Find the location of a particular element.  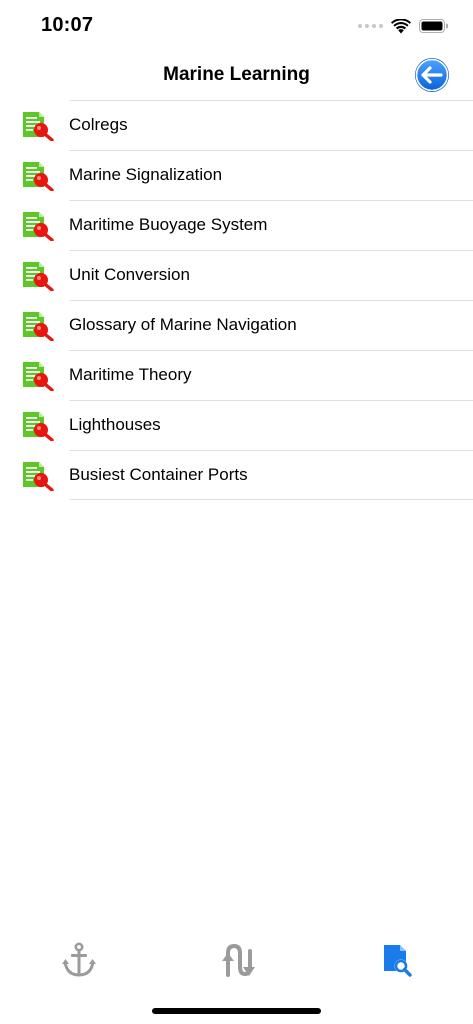

list-item-busiest-container-ports: Busiest Container Ports is located at coordinates (236, 475).